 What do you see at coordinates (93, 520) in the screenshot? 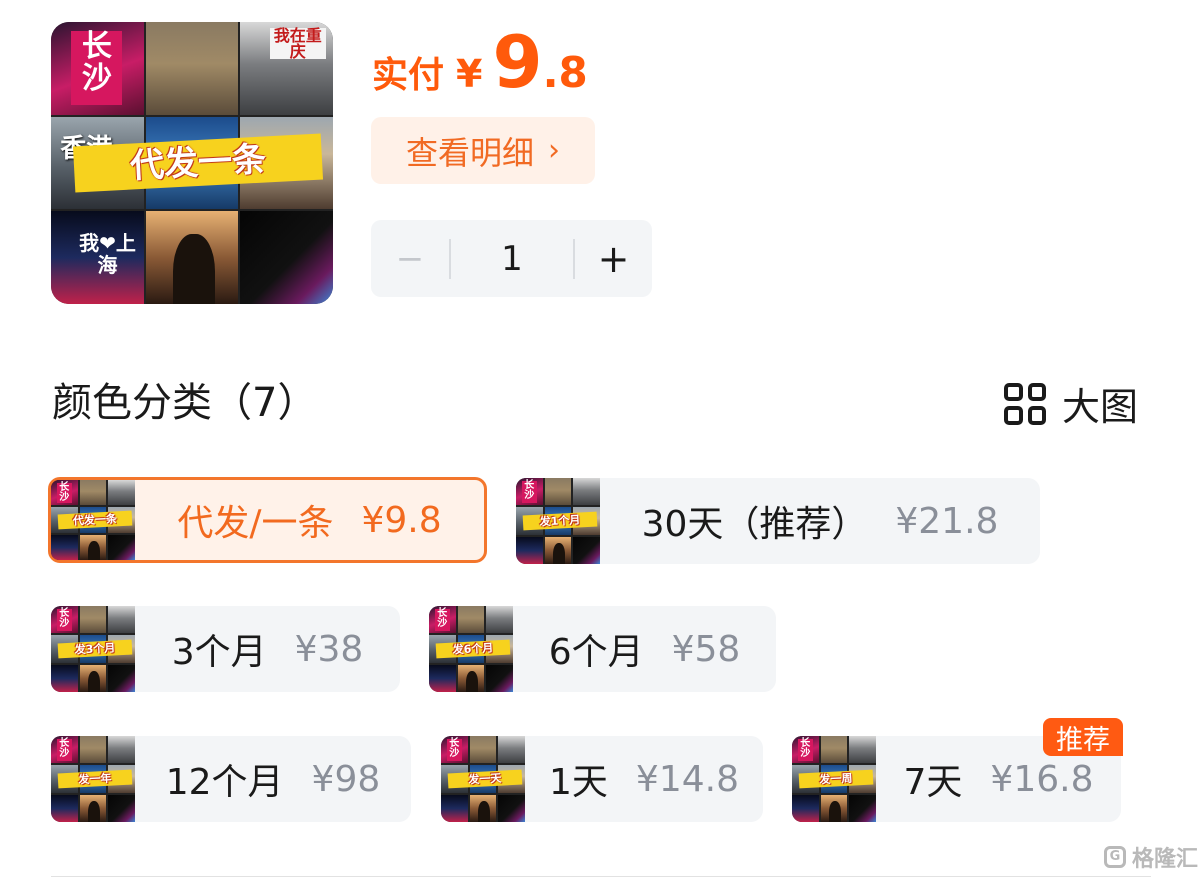
I see `option-thumbnail: 长沙 代发一条` at bounding box center [93, 520].